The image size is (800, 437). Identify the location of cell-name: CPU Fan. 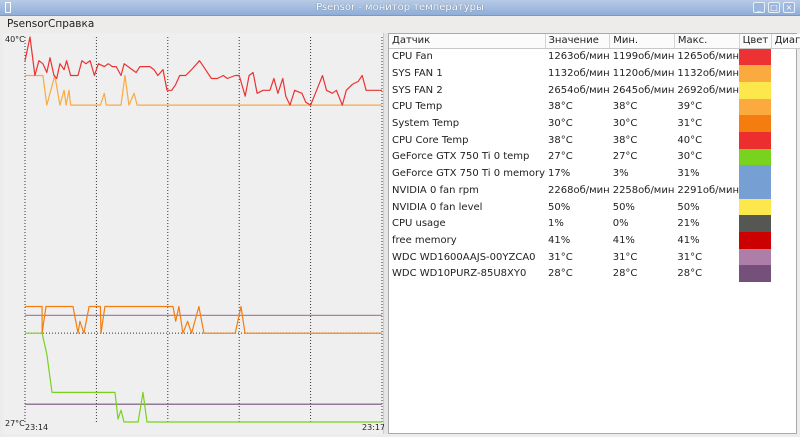
(412, 57).